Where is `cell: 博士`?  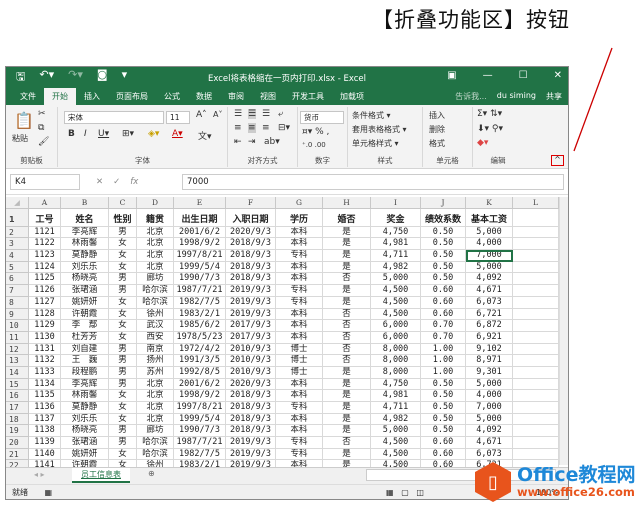
cell: 博士 is located at coordinates (299, 372).